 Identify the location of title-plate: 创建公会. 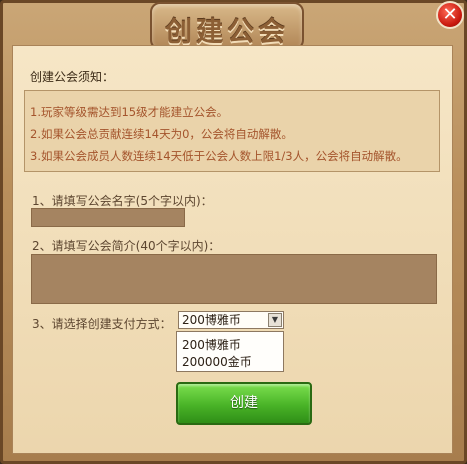
(227, 26).